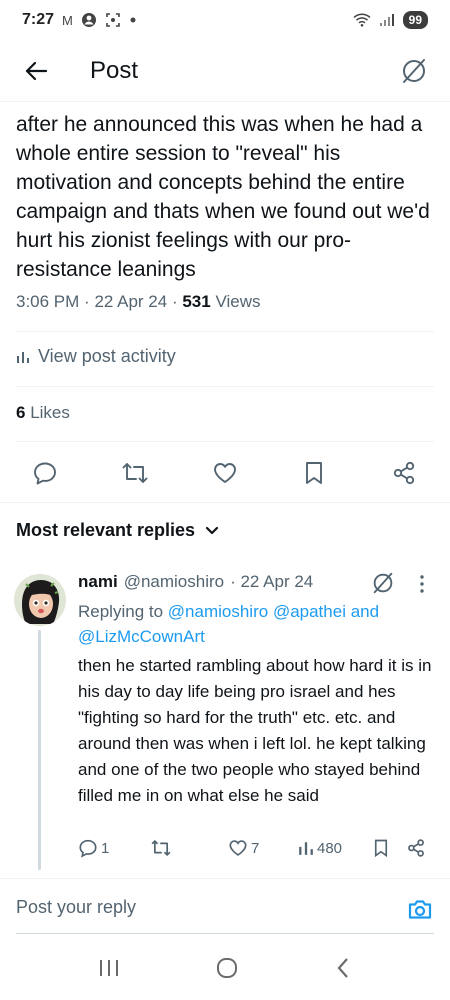  I want to click on reply-header: nami @namioshiro · 22 Apr 24, so click(195, 582).